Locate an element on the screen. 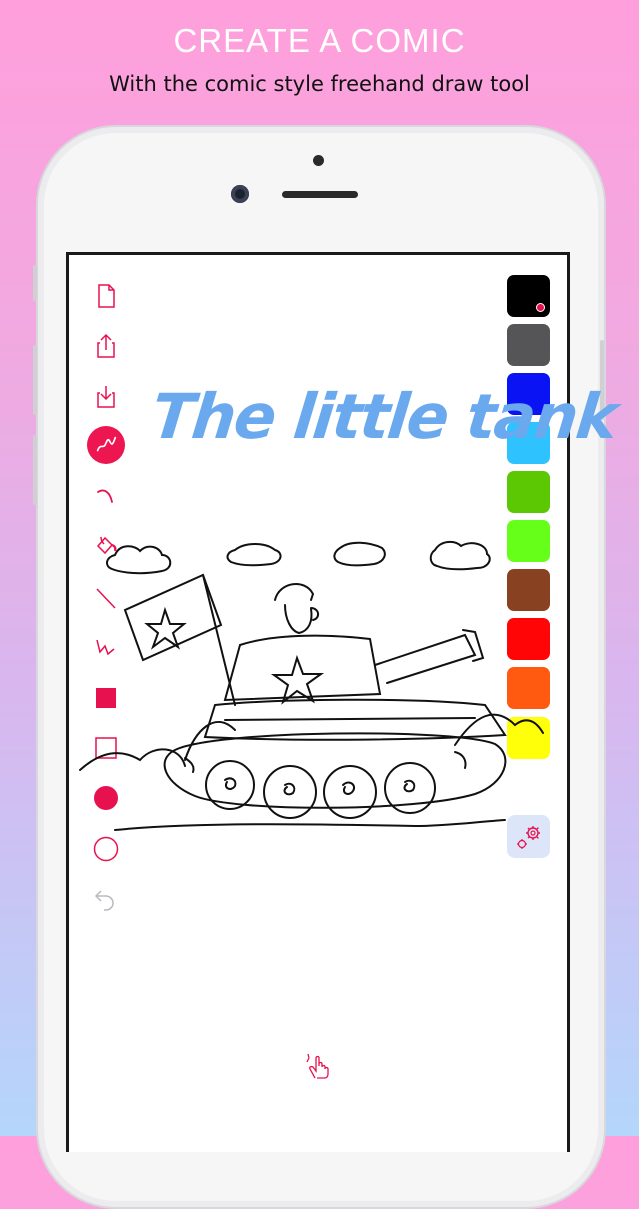 This screenshot has width=639, height=1209. phone-volume-down is located at coordinates (35, 470).